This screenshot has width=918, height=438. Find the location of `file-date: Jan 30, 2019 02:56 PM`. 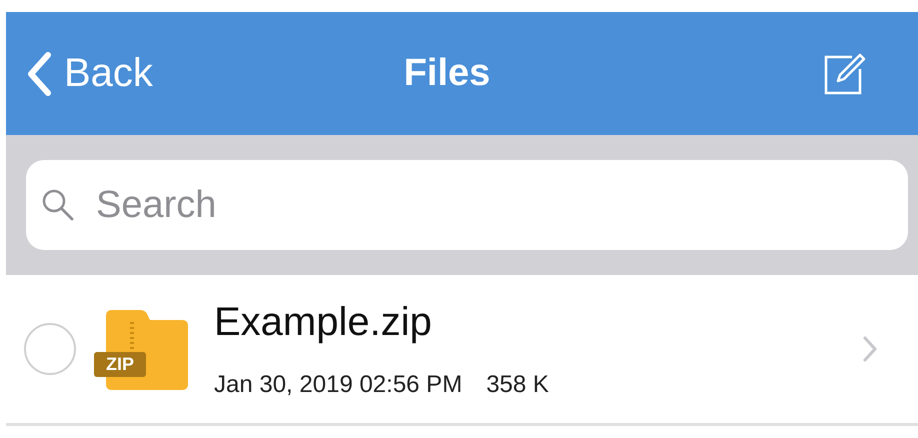

file-date: Jan 30, 2019 02:56 PM is located at coordinates (338, 384).